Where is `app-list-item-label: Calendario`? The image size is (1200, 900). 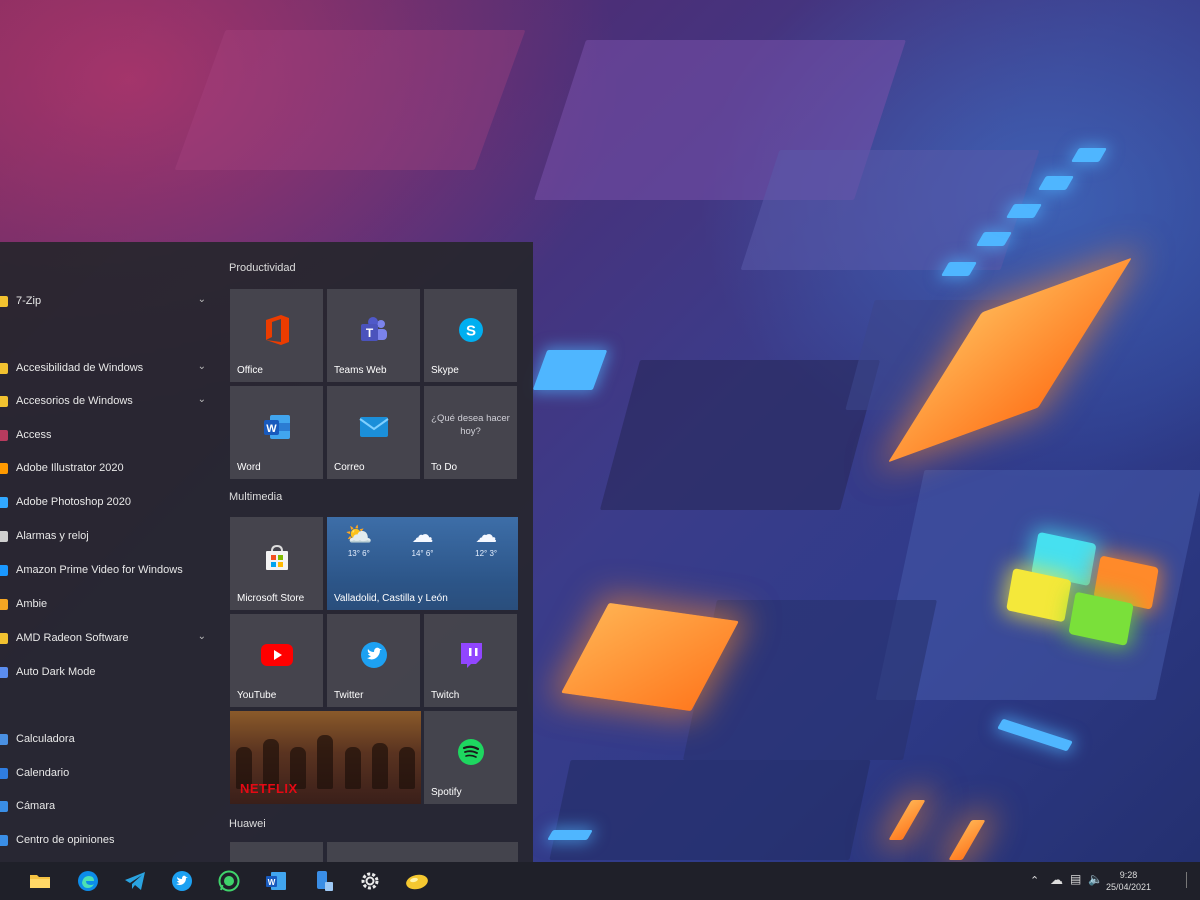
app-list-item-label: Calendario is located at coordinates (43, 773).